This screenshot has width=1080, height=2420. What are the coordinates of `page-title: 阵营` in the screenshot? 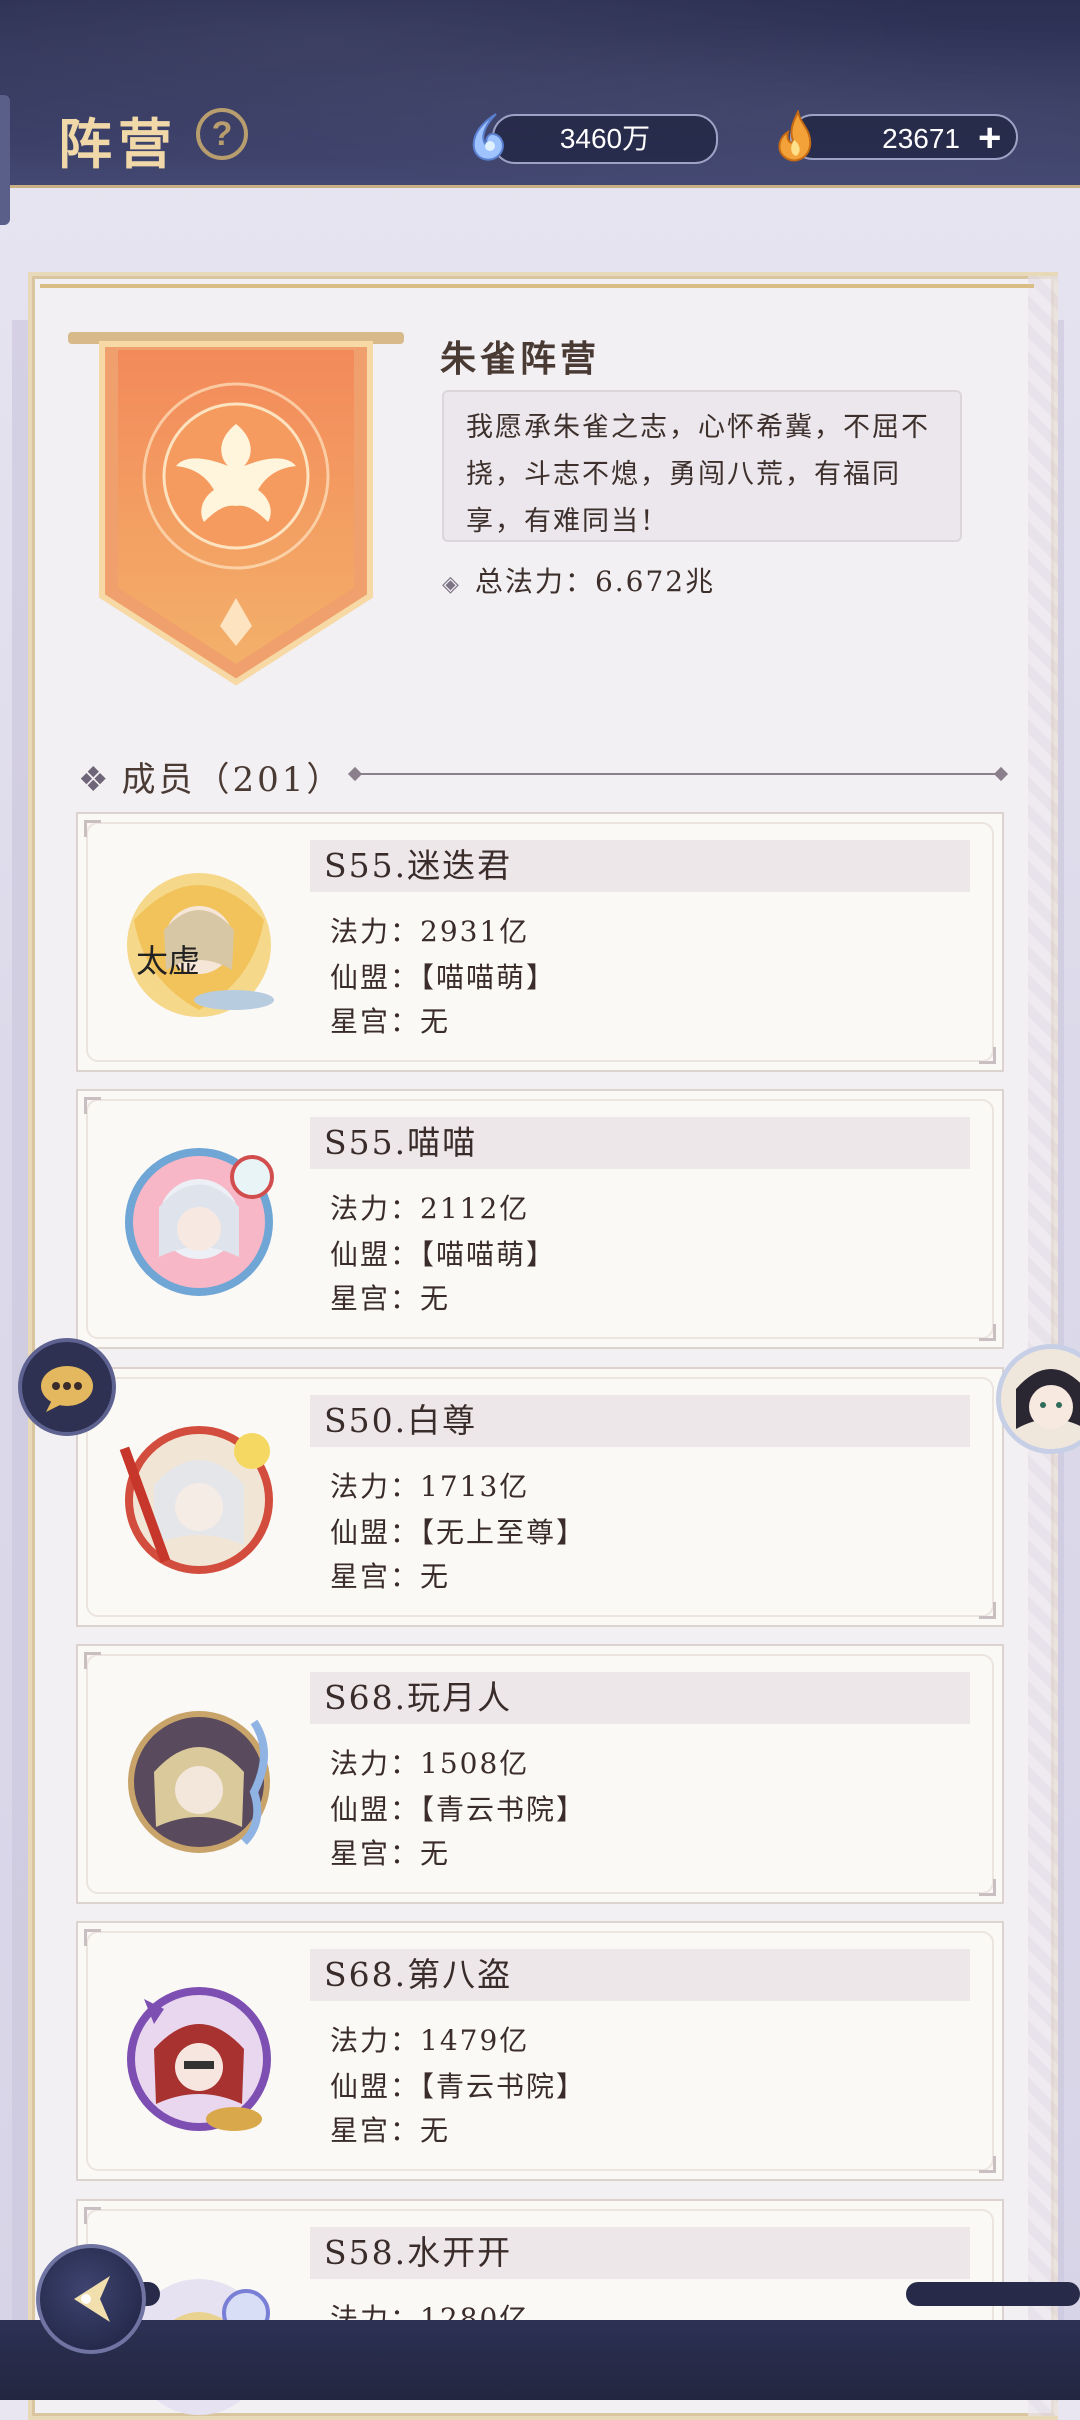 It's located at (118, 144).